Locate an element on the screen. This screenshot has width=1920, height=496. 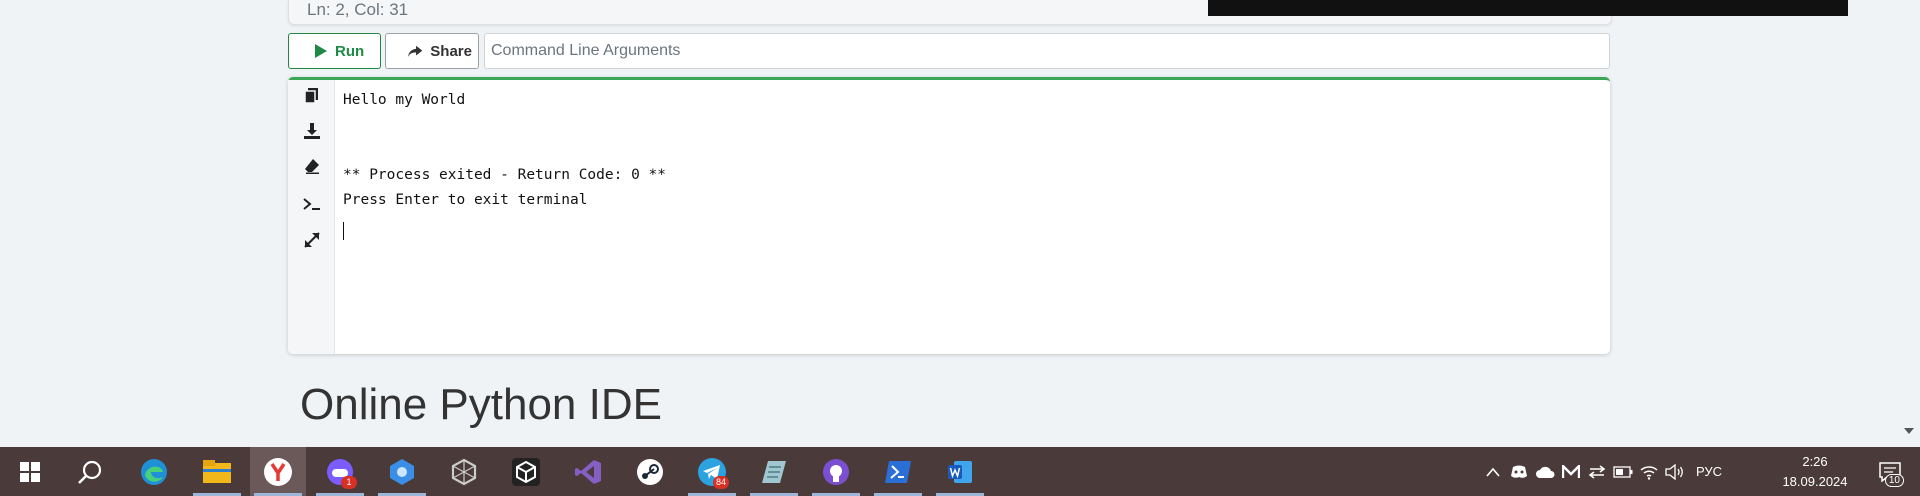
m-logo-icon is located at coordinates (1571, 471).